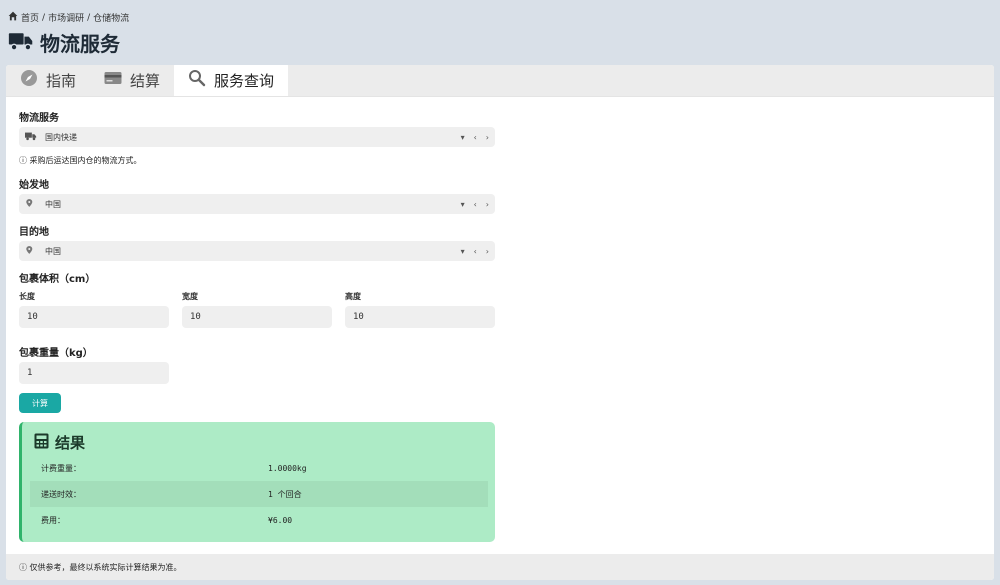  I want to click on height-label: 高度, so click(353, 296).